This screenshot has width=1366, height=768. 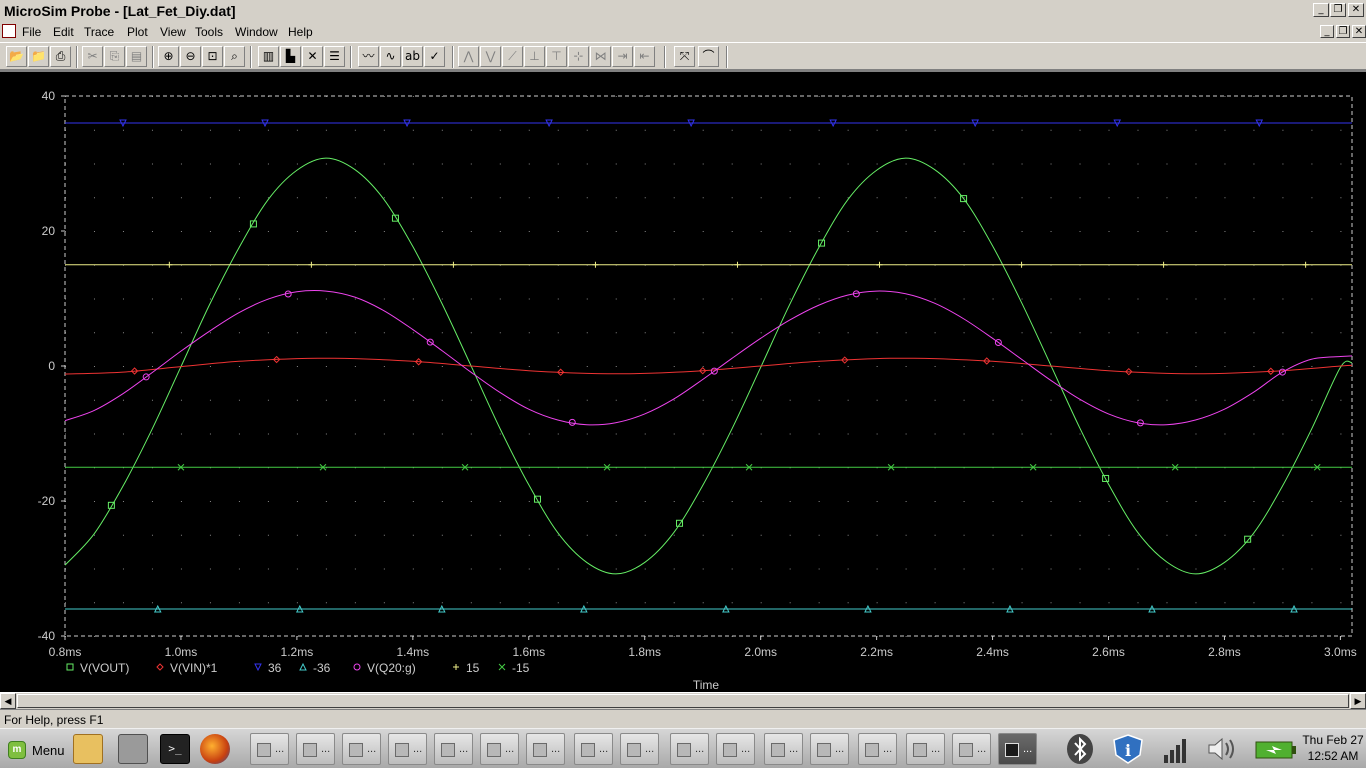 What do you see at coordinates (490, 56) in the screenshot?
I see `cursor-trough-icon: ⋁` at bounding box center [490, 56].